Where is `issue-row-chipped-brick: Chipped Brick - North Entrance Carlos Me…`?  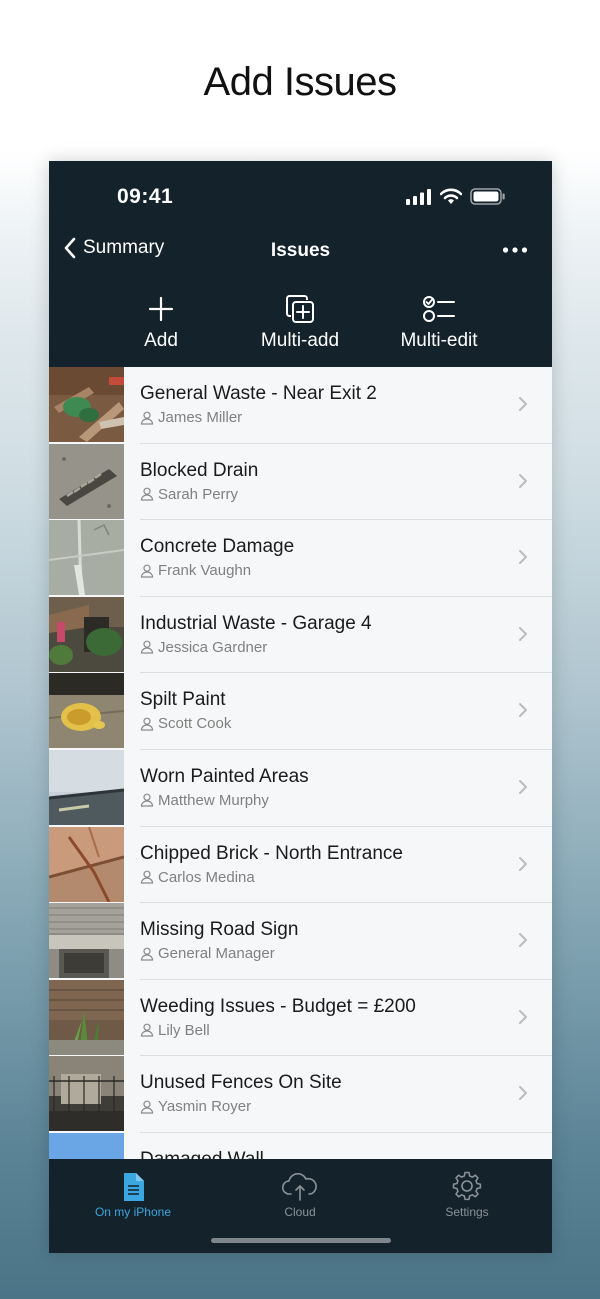 issue-row-chipped-brick: Chipped Brick - North Entrance Carlos Me… is located at coordinates (300, 865).